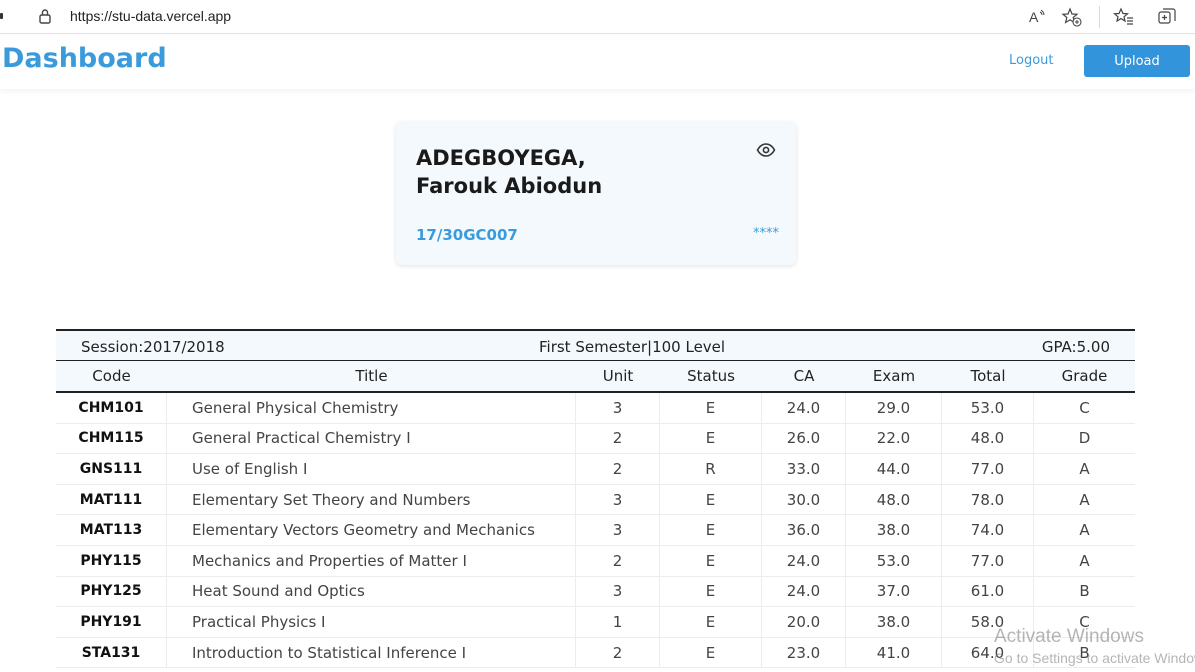 Image resolution: width=1195 pixels, height=672 pixels. Describe the element at coordinates (1075, 347) in the screenshot. I see `gpa-label: GPA:5.00` at that location.